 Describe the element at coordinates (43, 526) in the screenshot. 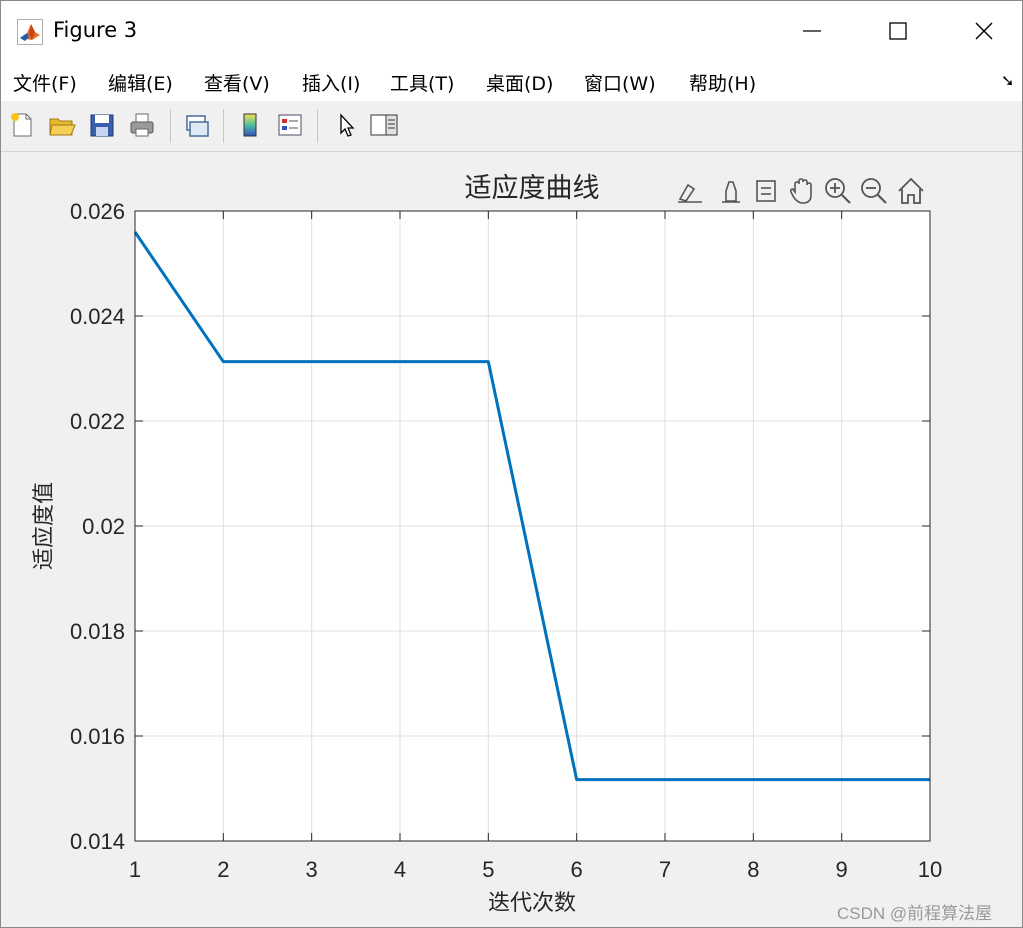

I see `y-axis-label: 适应度值` at that location.